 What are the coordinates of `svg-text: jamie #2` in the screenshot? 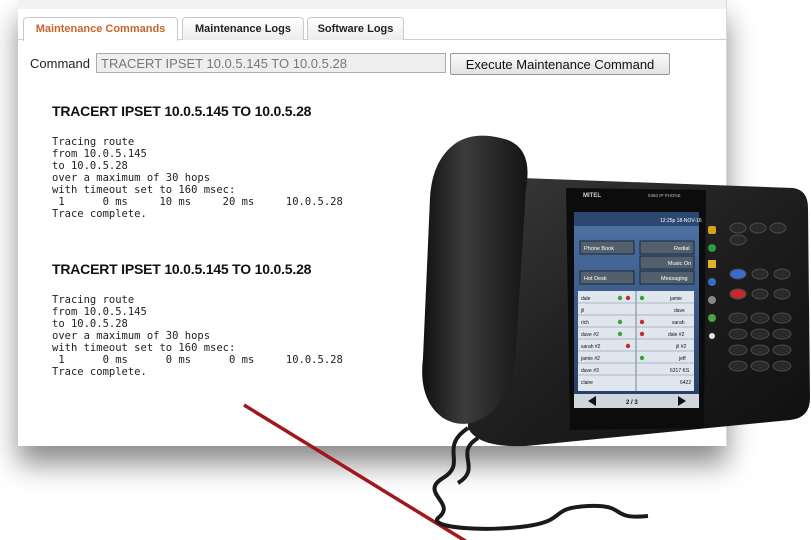 It's located at (590, 359).